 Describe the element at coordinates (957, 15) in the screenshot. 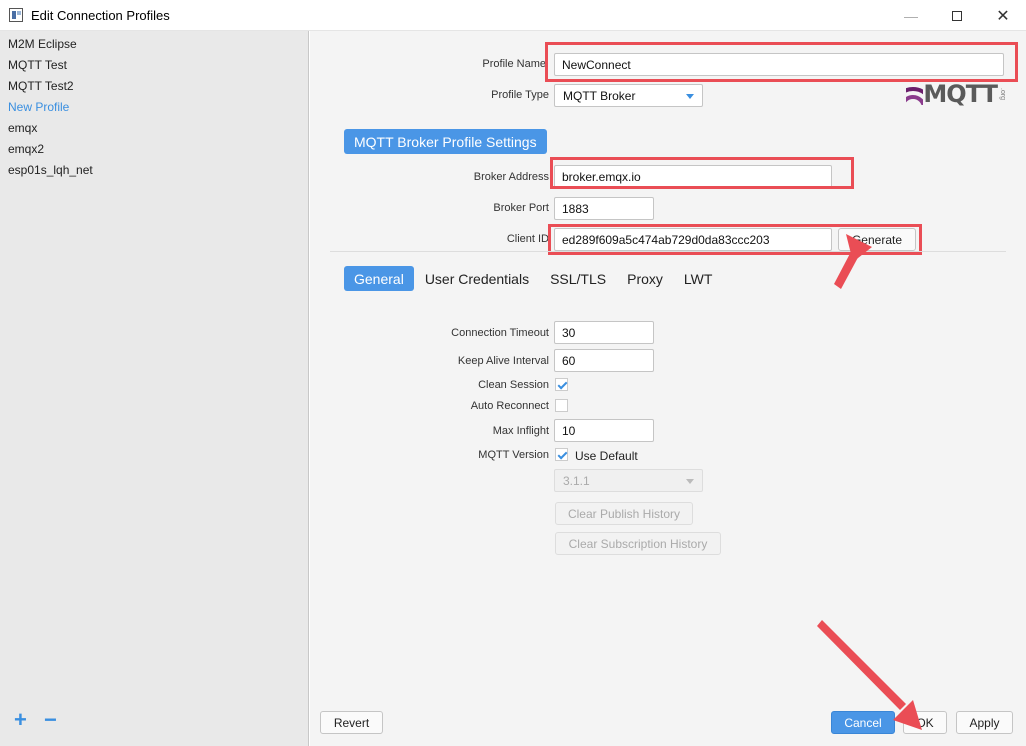

I see `maximize-icon` at that location.